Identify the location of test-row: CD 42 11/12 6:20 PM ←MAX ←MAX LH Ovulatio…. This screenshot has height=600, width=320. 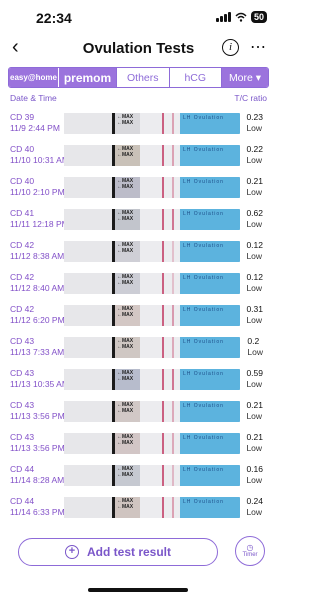
(138, 317).